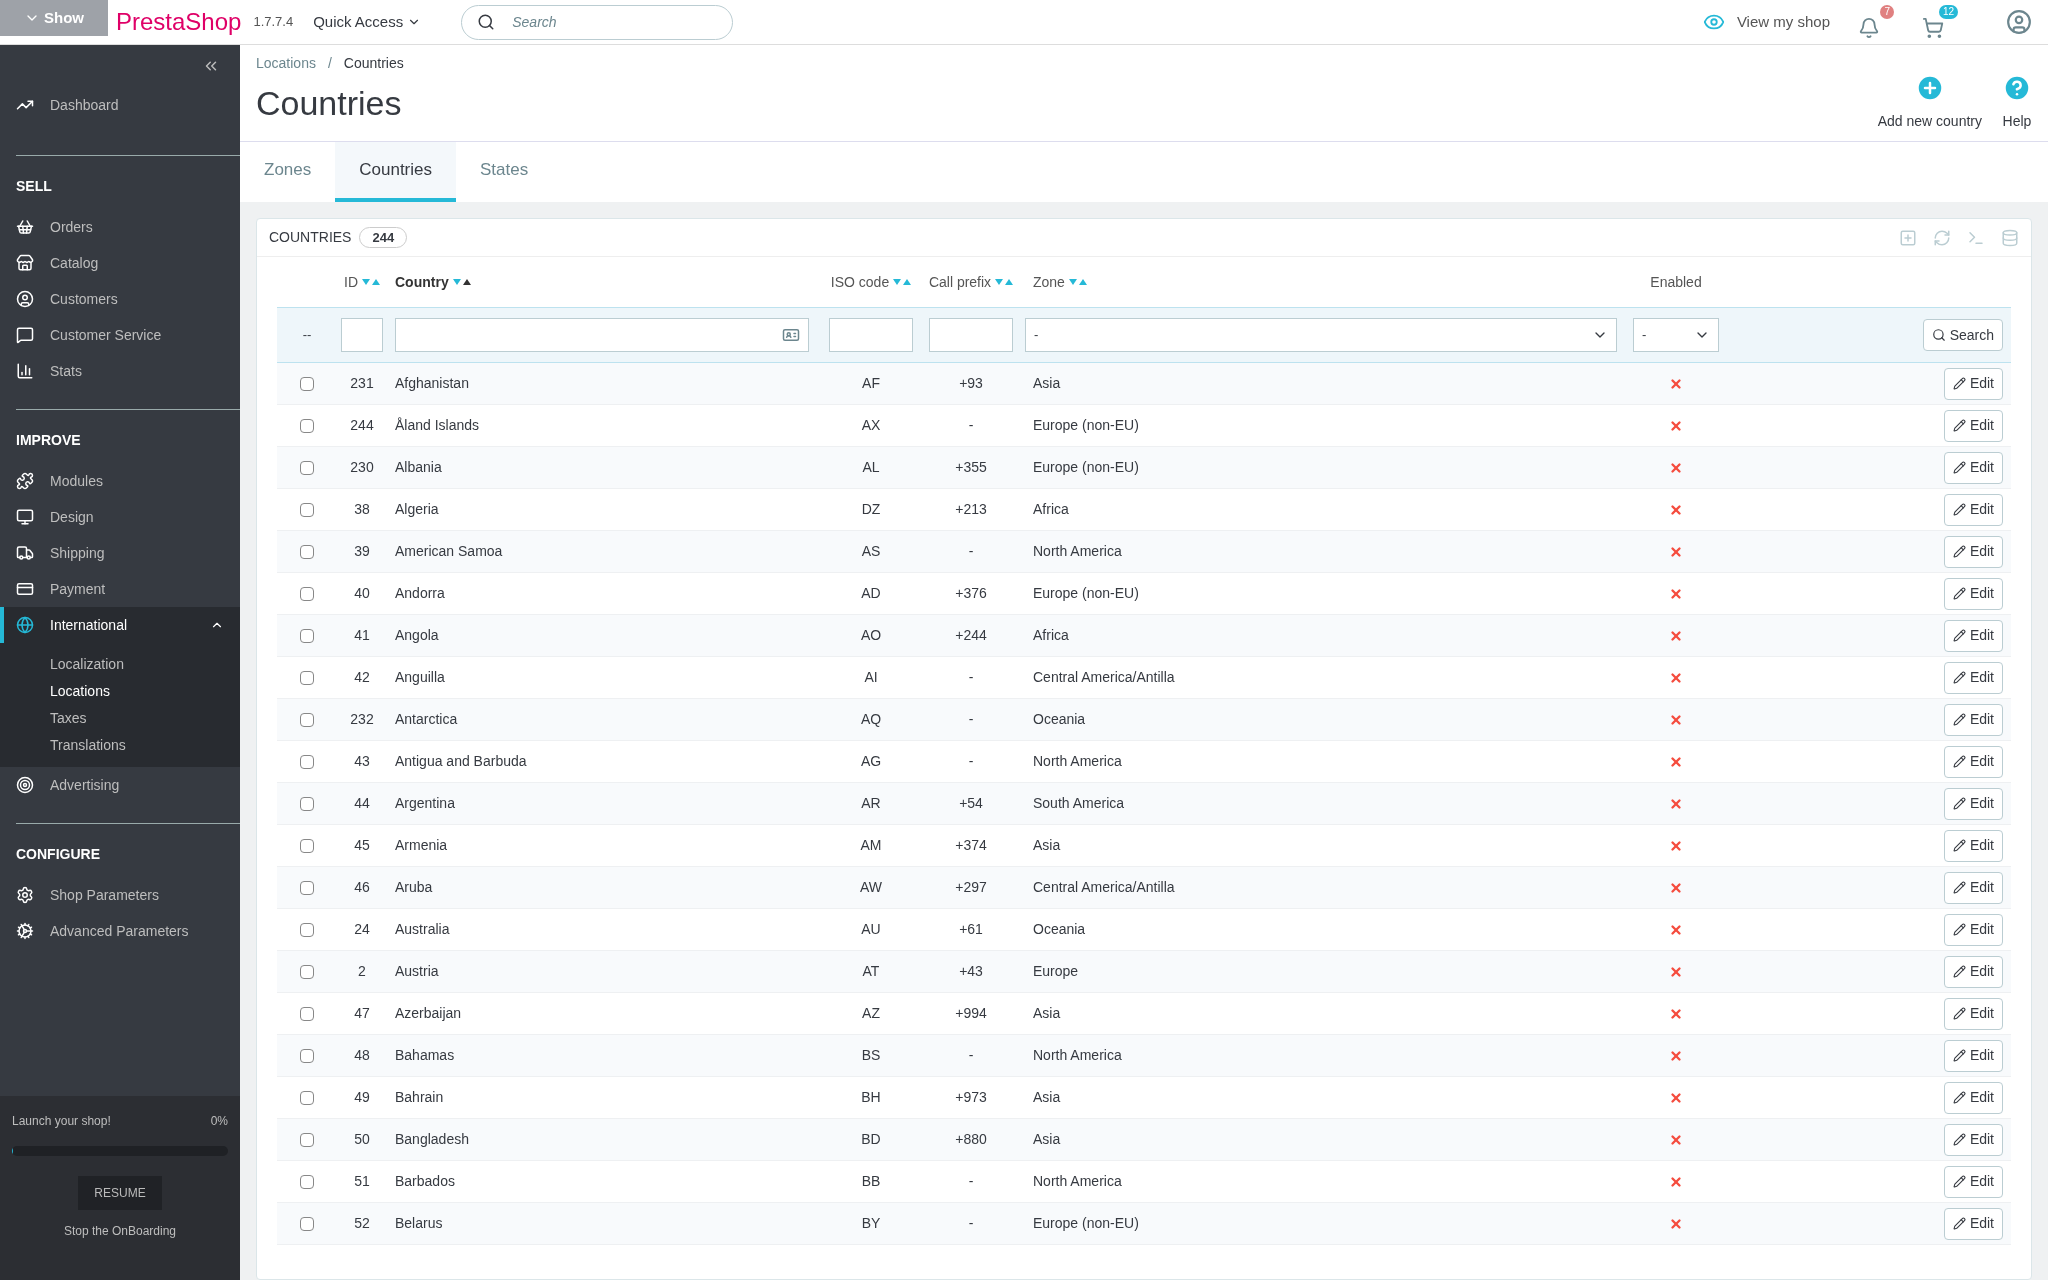  Describe the element at coordinates (288, 172) in the screenshot. I see `tab: Zones` at that location.